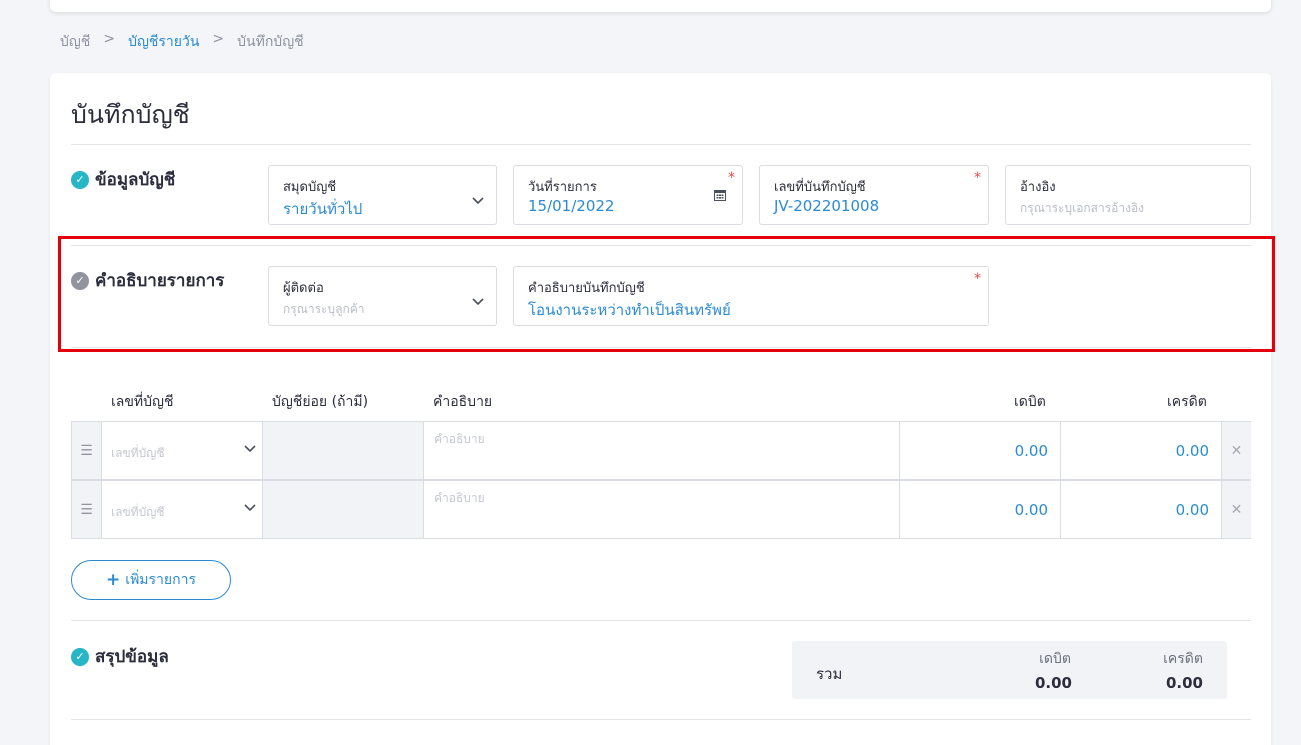 The width and height of the screenshot is (1301, 745). What do you see at coordinates (163, 42) in the screenshot?
I see `breadcrumb-item-daily-journal: บัญชีรายวัน` at bounding box center [163, 42].